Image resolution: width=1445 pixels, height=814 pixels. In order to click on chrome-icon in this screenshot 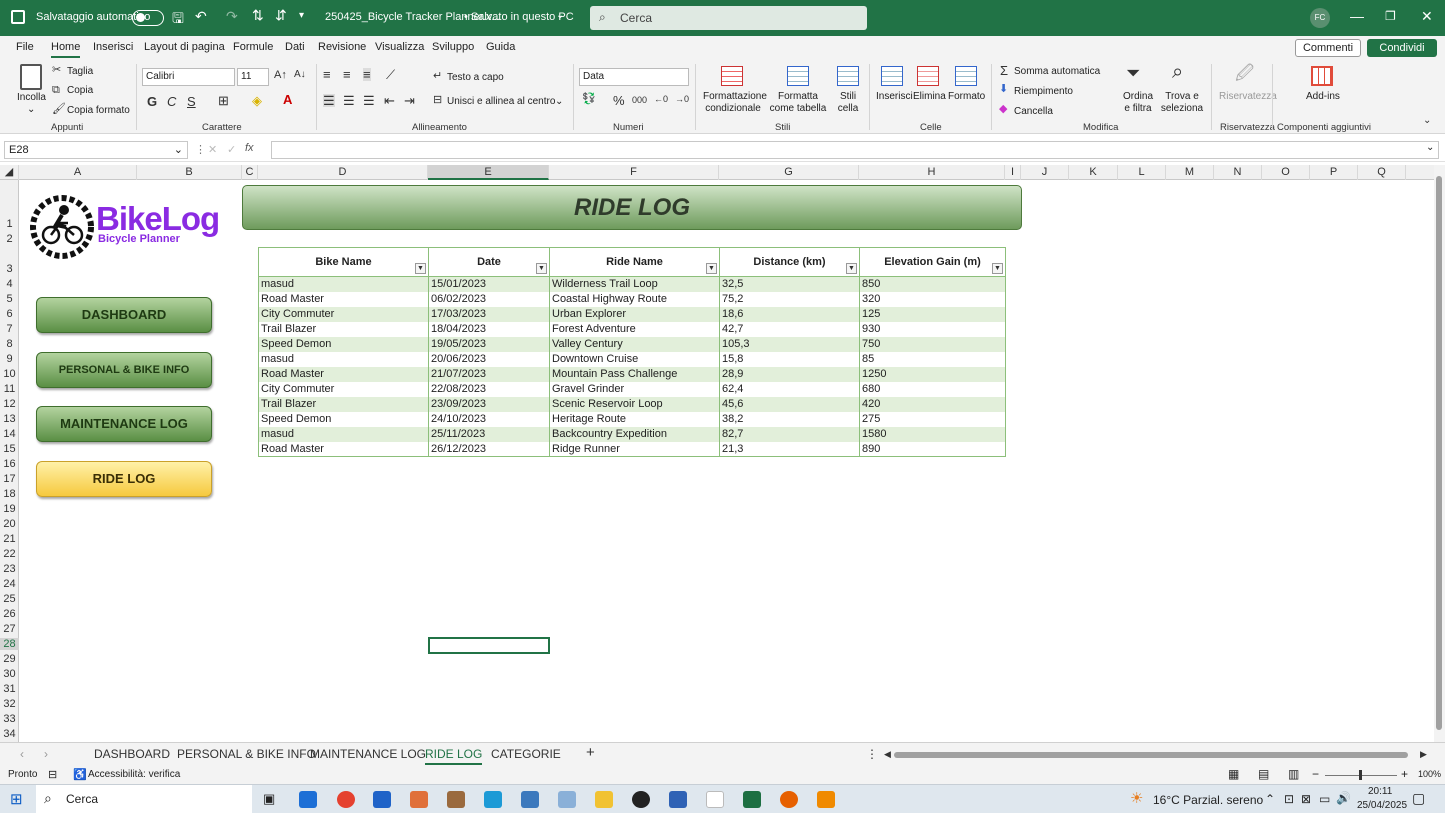, I will do `click(346, 799)`.